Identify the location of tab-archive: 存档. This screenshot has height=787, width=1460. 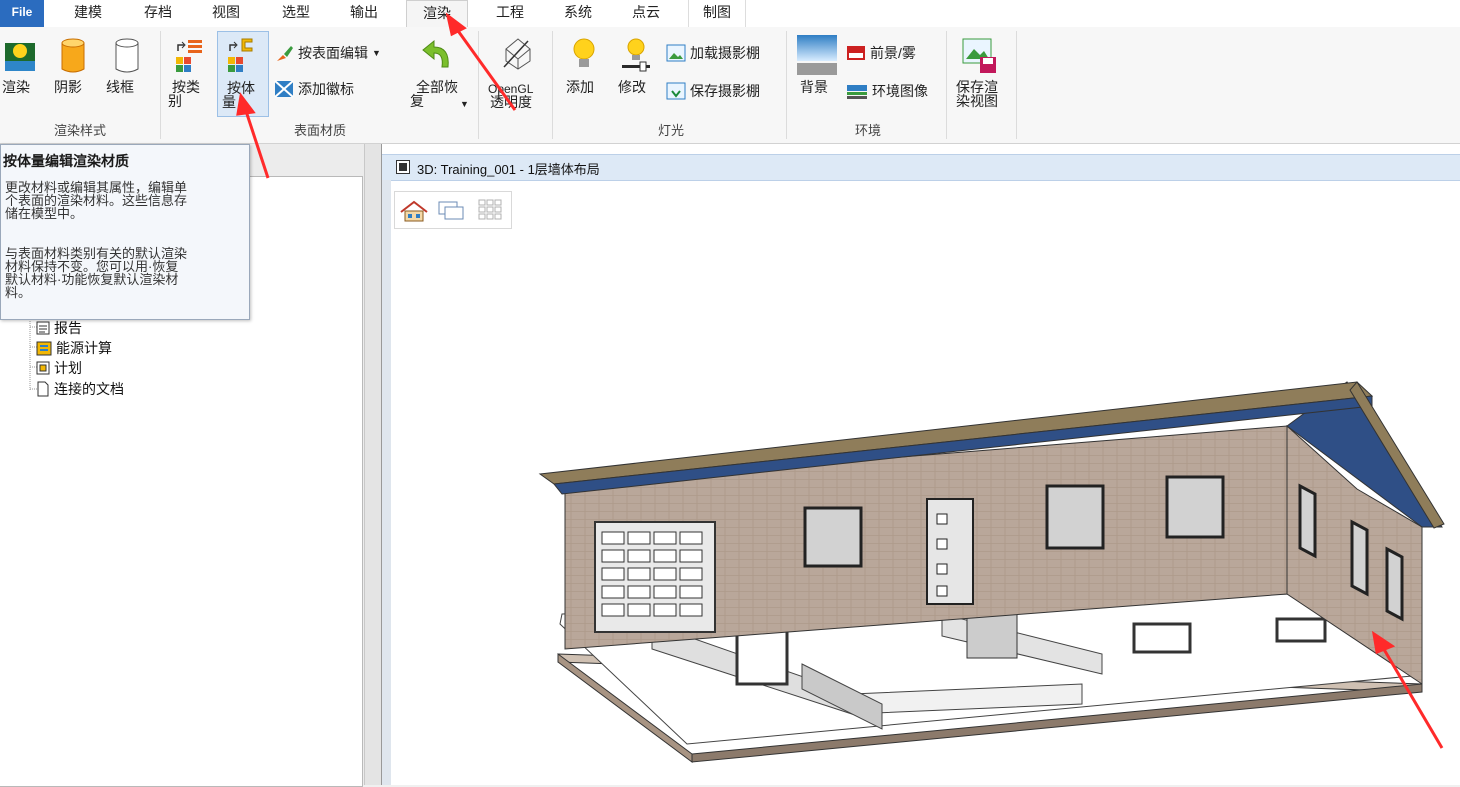
(158, 13).